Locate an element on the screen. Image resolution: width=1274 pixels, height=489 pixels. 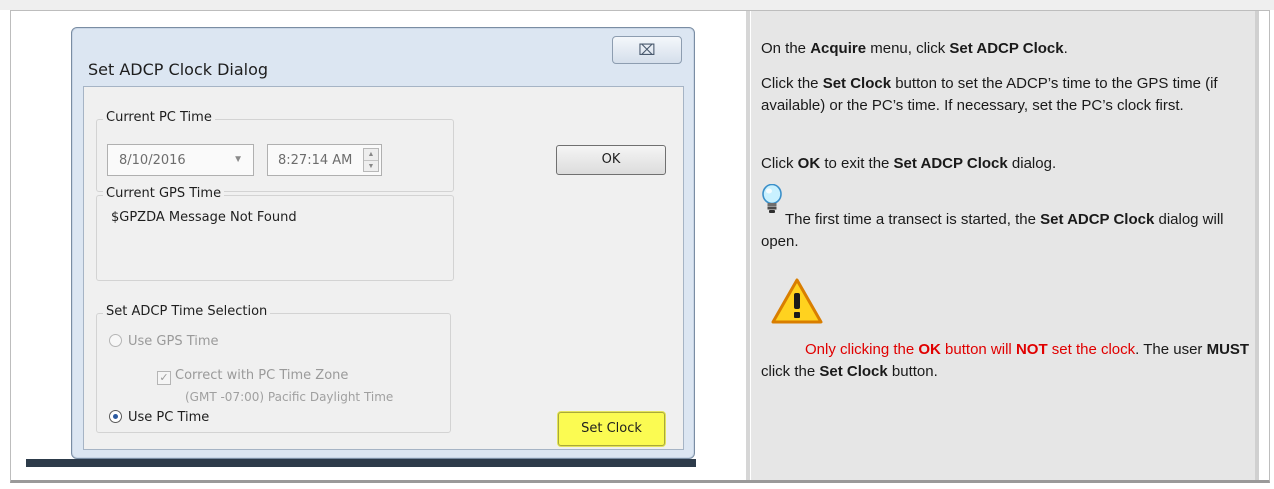
current-gps-time-label: Current GPS Time is located at coordinates (164, 193).